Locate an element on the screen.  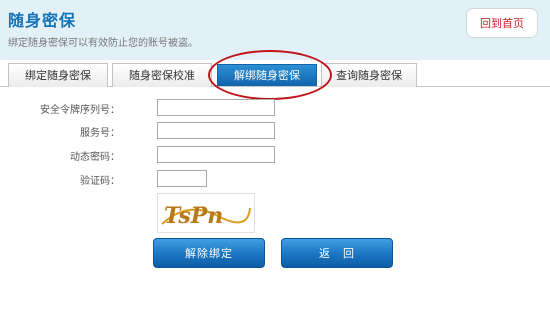
captcha-label: 验证码： is located at coordinates (100, 181).